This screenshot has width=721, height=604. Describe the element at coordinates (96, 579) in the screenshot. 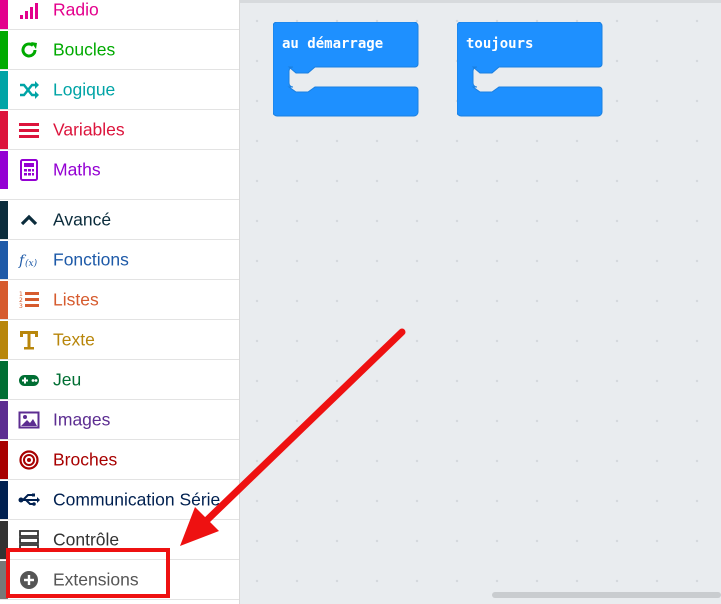

I see `category-label: Extensions` at that location.